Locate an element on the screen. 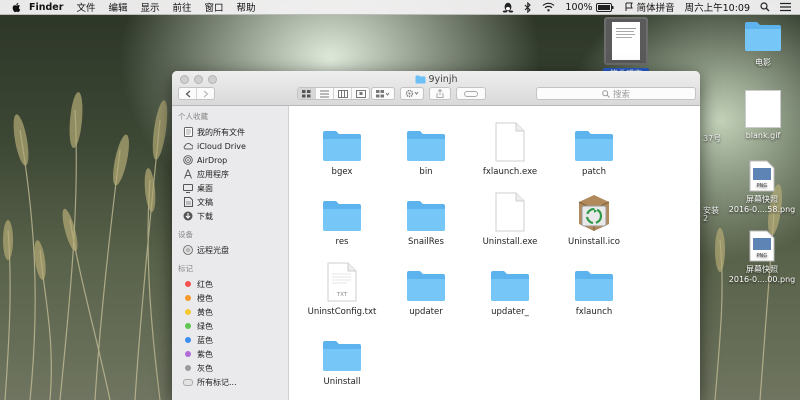 The width and height of the screenshot is (800, 400). sidebar-item-desktop: 桌面 is located at coordinates (230, 188).